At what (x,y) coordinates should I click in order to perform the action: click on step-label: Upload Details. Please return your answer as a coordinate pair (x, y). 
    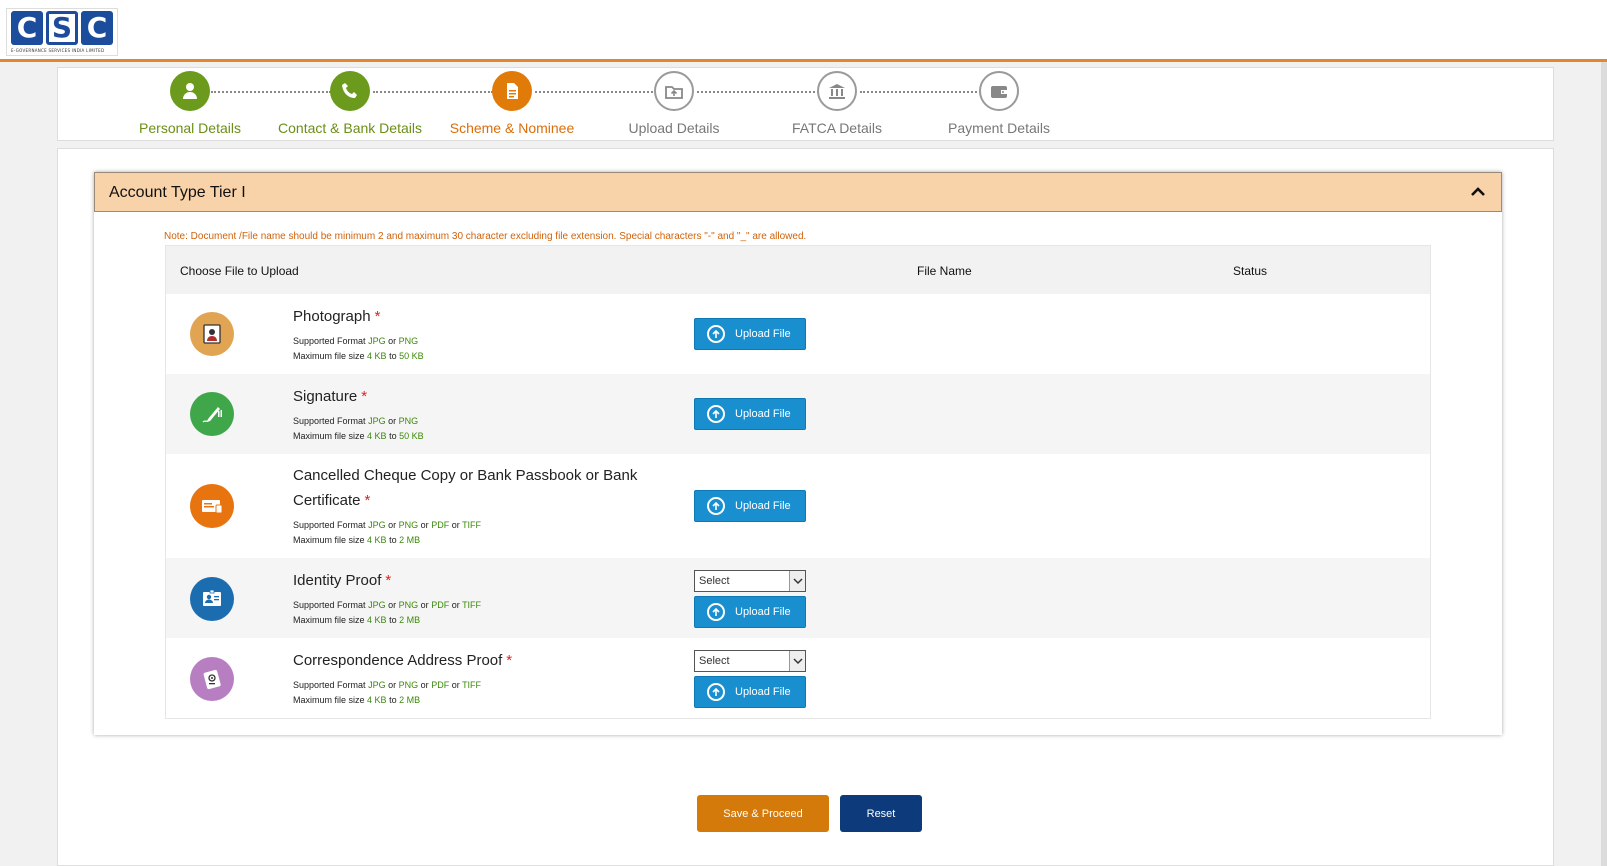
    Looking at the image, I should click on (674, 128).